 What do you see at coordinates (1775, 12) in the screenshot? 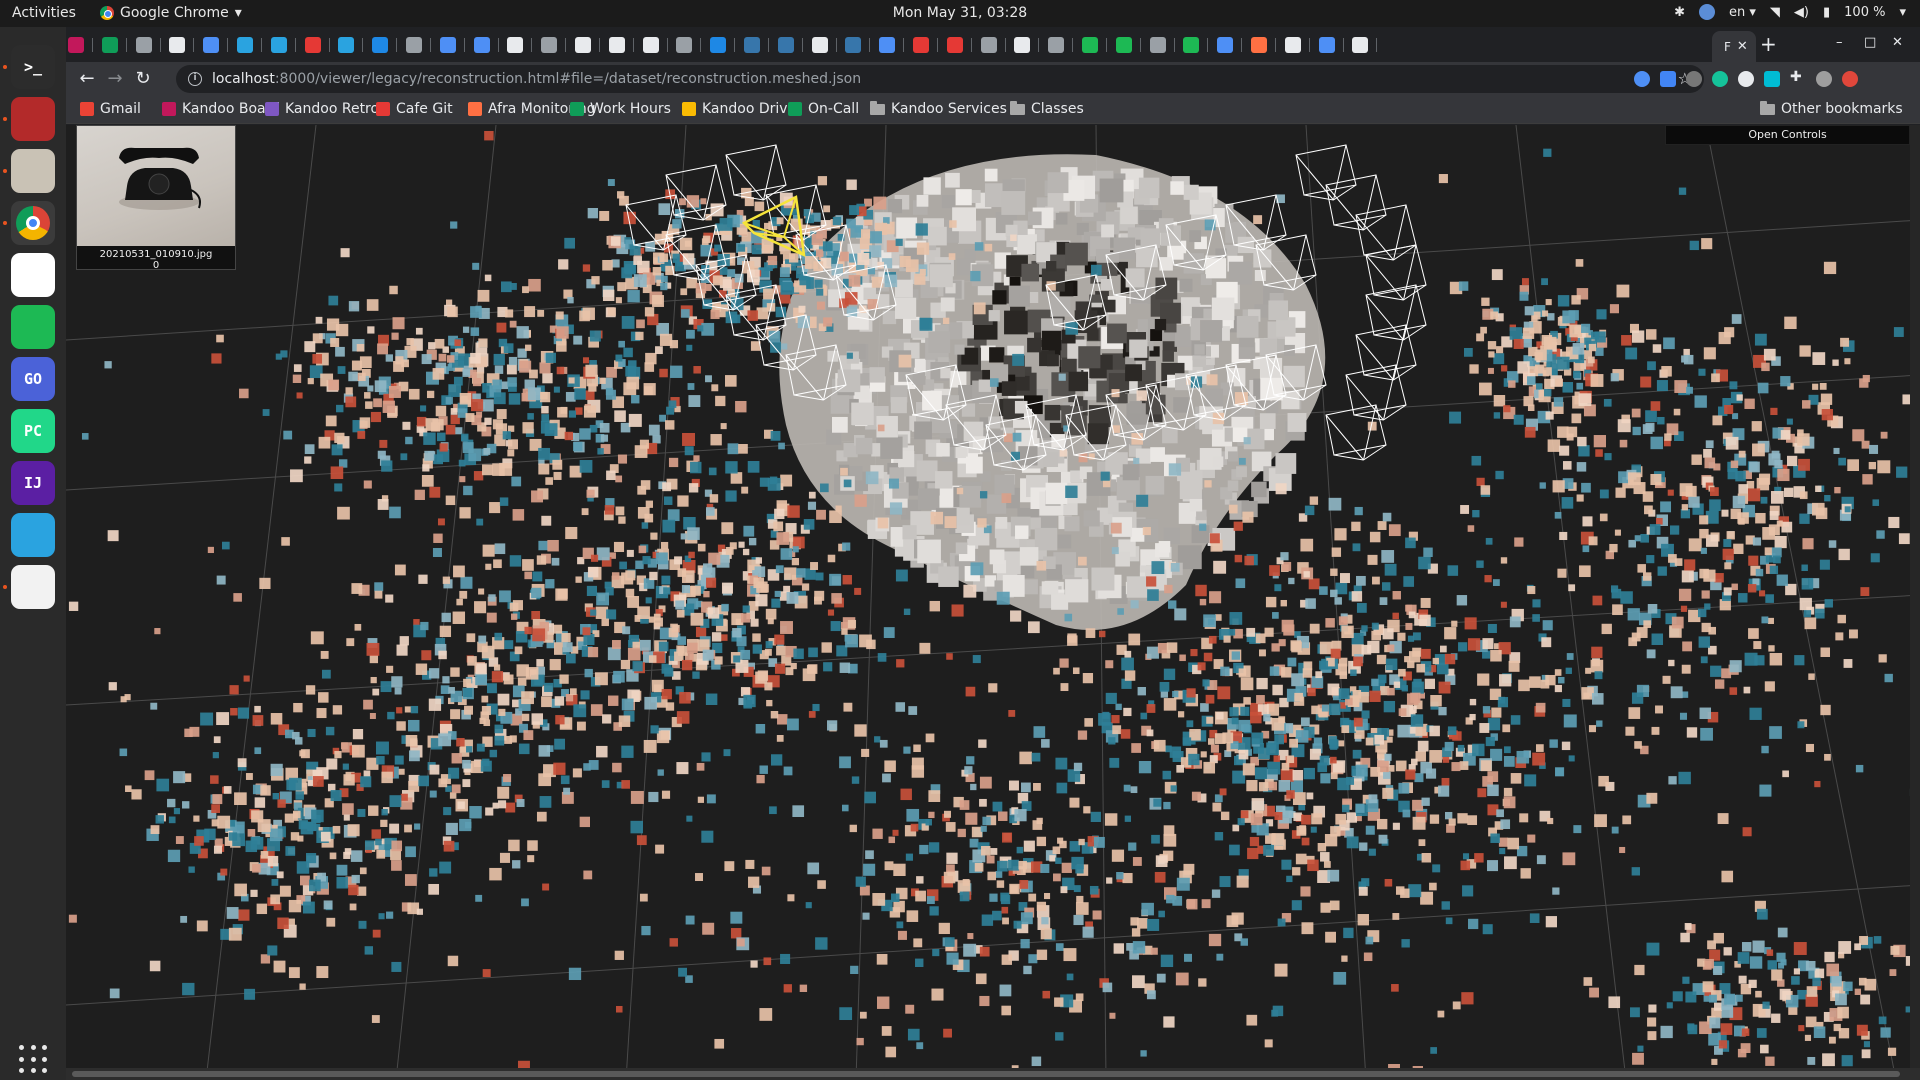
I see `wifi-icon: ◥` at bounding box center [1775, 12].